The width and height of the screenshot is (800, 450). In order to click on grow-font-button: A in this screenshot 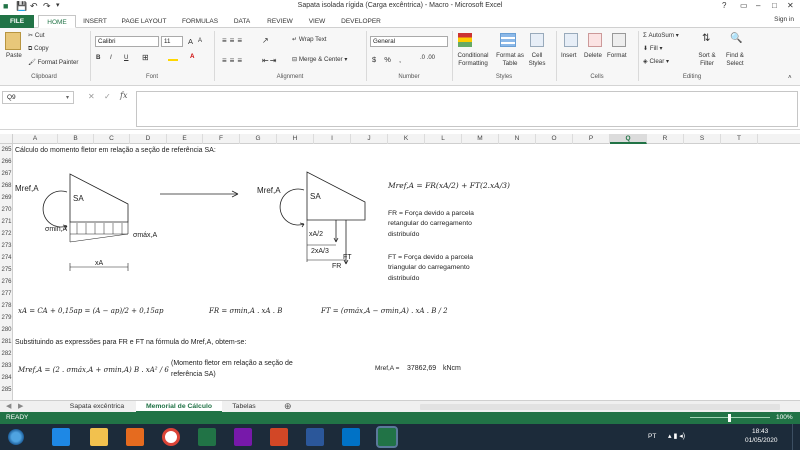, I will do `click(190, 41)`.